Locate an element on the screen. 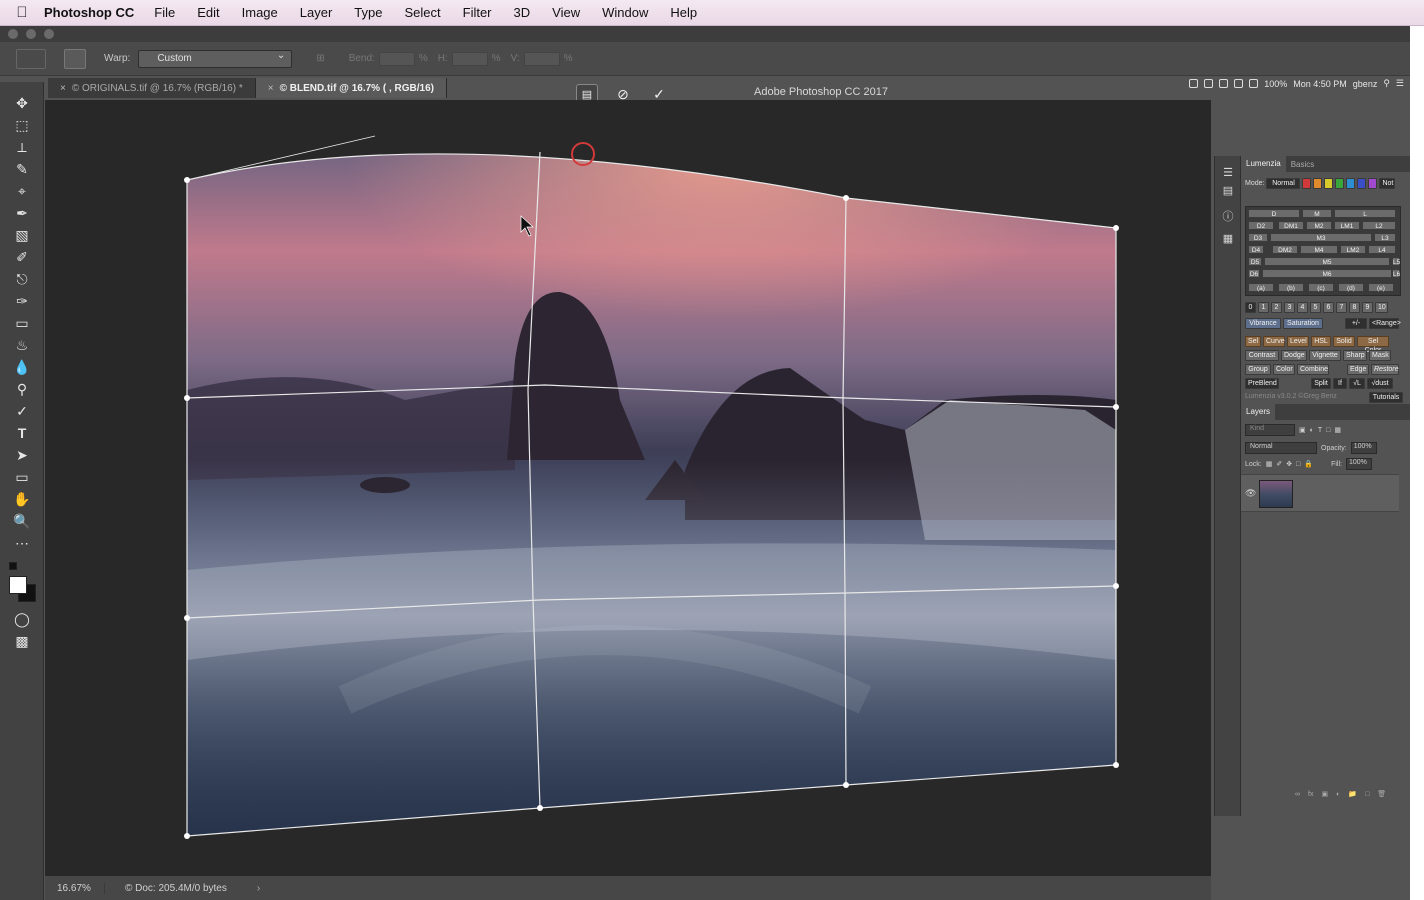 This screenshot has width=1424, height=900. mask-dm2: DM2 is located at coordinates (1285, 249).